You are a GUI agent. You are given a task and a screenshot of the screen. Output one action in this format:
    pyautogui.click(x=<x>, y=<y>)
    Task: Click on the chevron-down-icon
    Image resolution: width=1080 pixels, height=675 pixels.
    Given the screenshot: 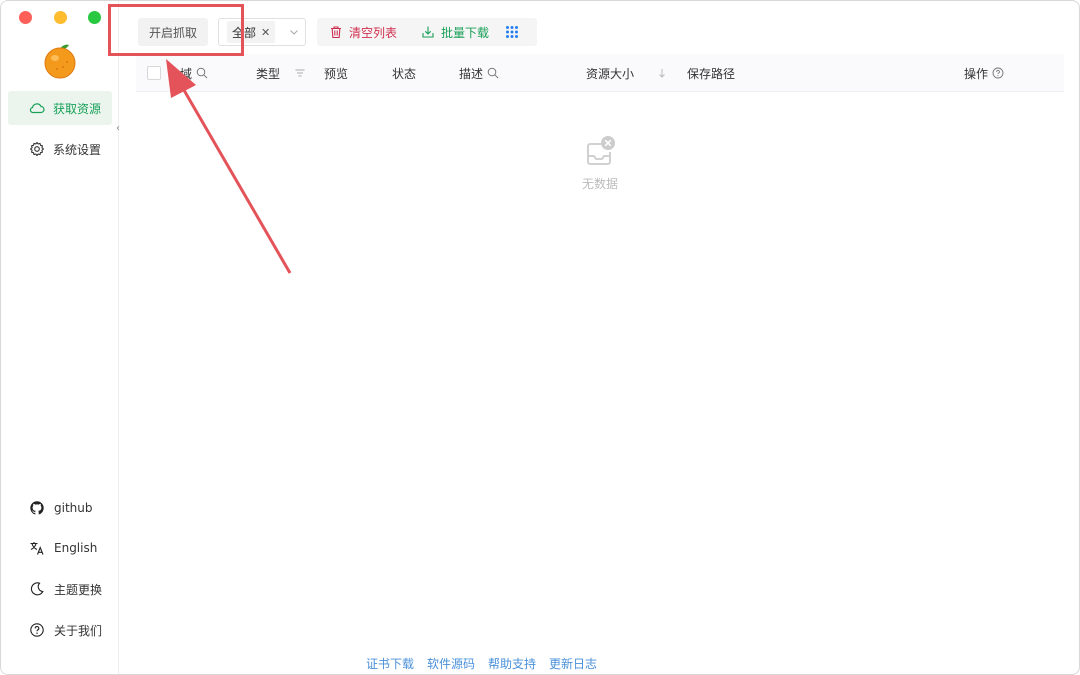 What is the action you would take?
    pyautogui.click(x=294, y=32)
    